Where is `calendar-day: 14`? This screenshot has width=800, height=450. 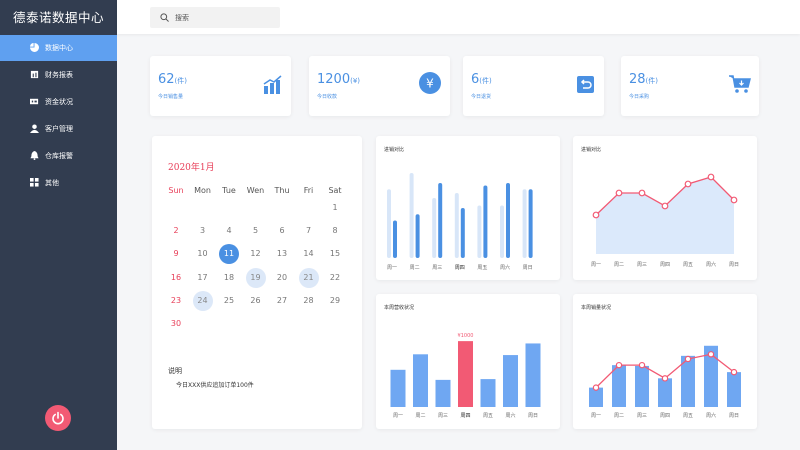
calendar-day: 14 is located at coordinates (309, 254).